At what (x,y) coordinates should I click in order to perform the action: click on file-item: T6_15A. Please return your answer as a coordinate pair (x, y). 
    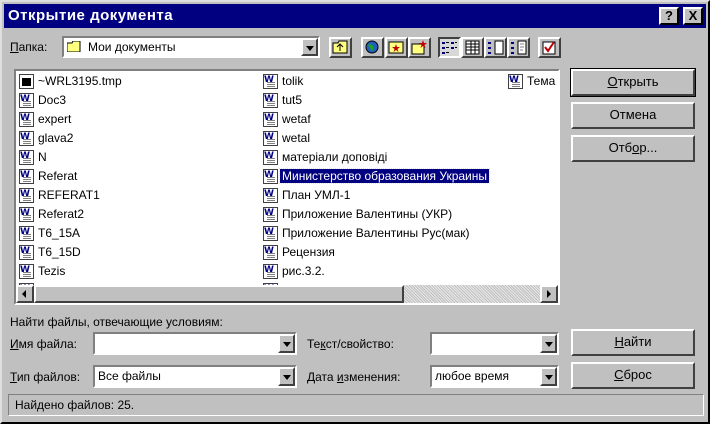
    Looking at the image, I should click on (71, 233).